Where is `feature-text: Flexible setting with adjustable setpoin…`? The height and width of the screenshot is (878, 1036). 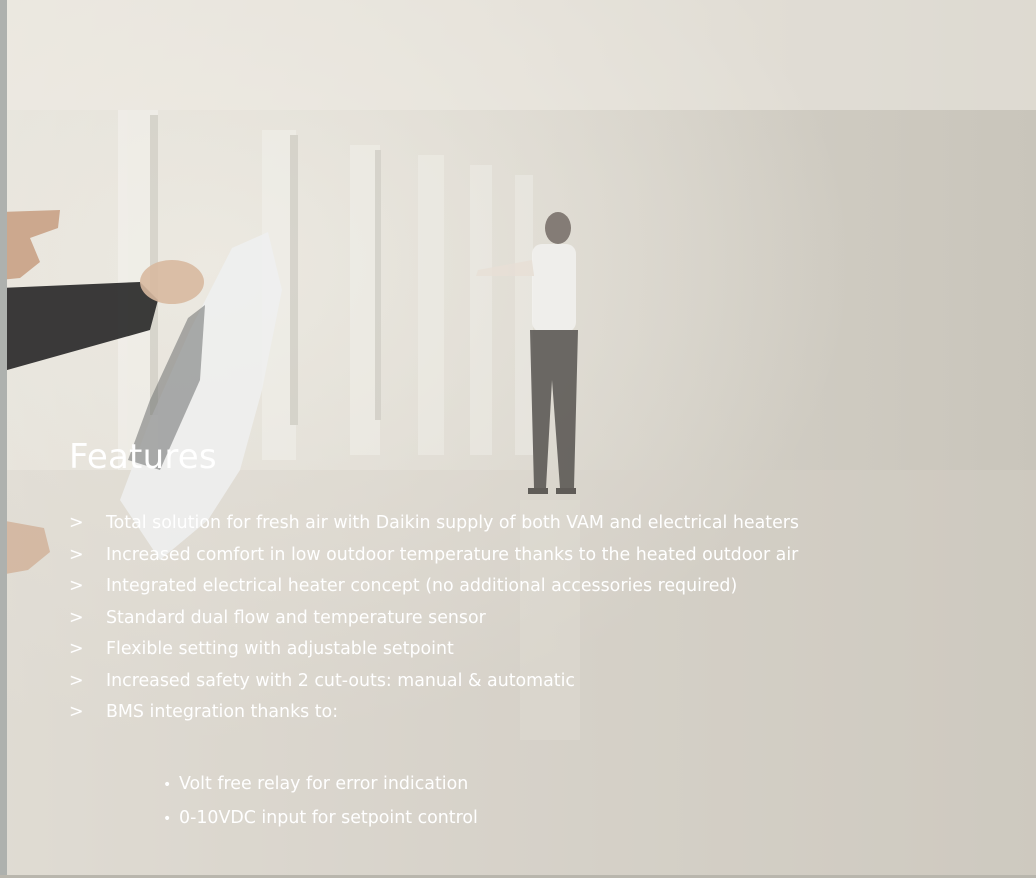 feature-text: Flexible setting with adjustable setpoin… is located at coordinates (280, 649).